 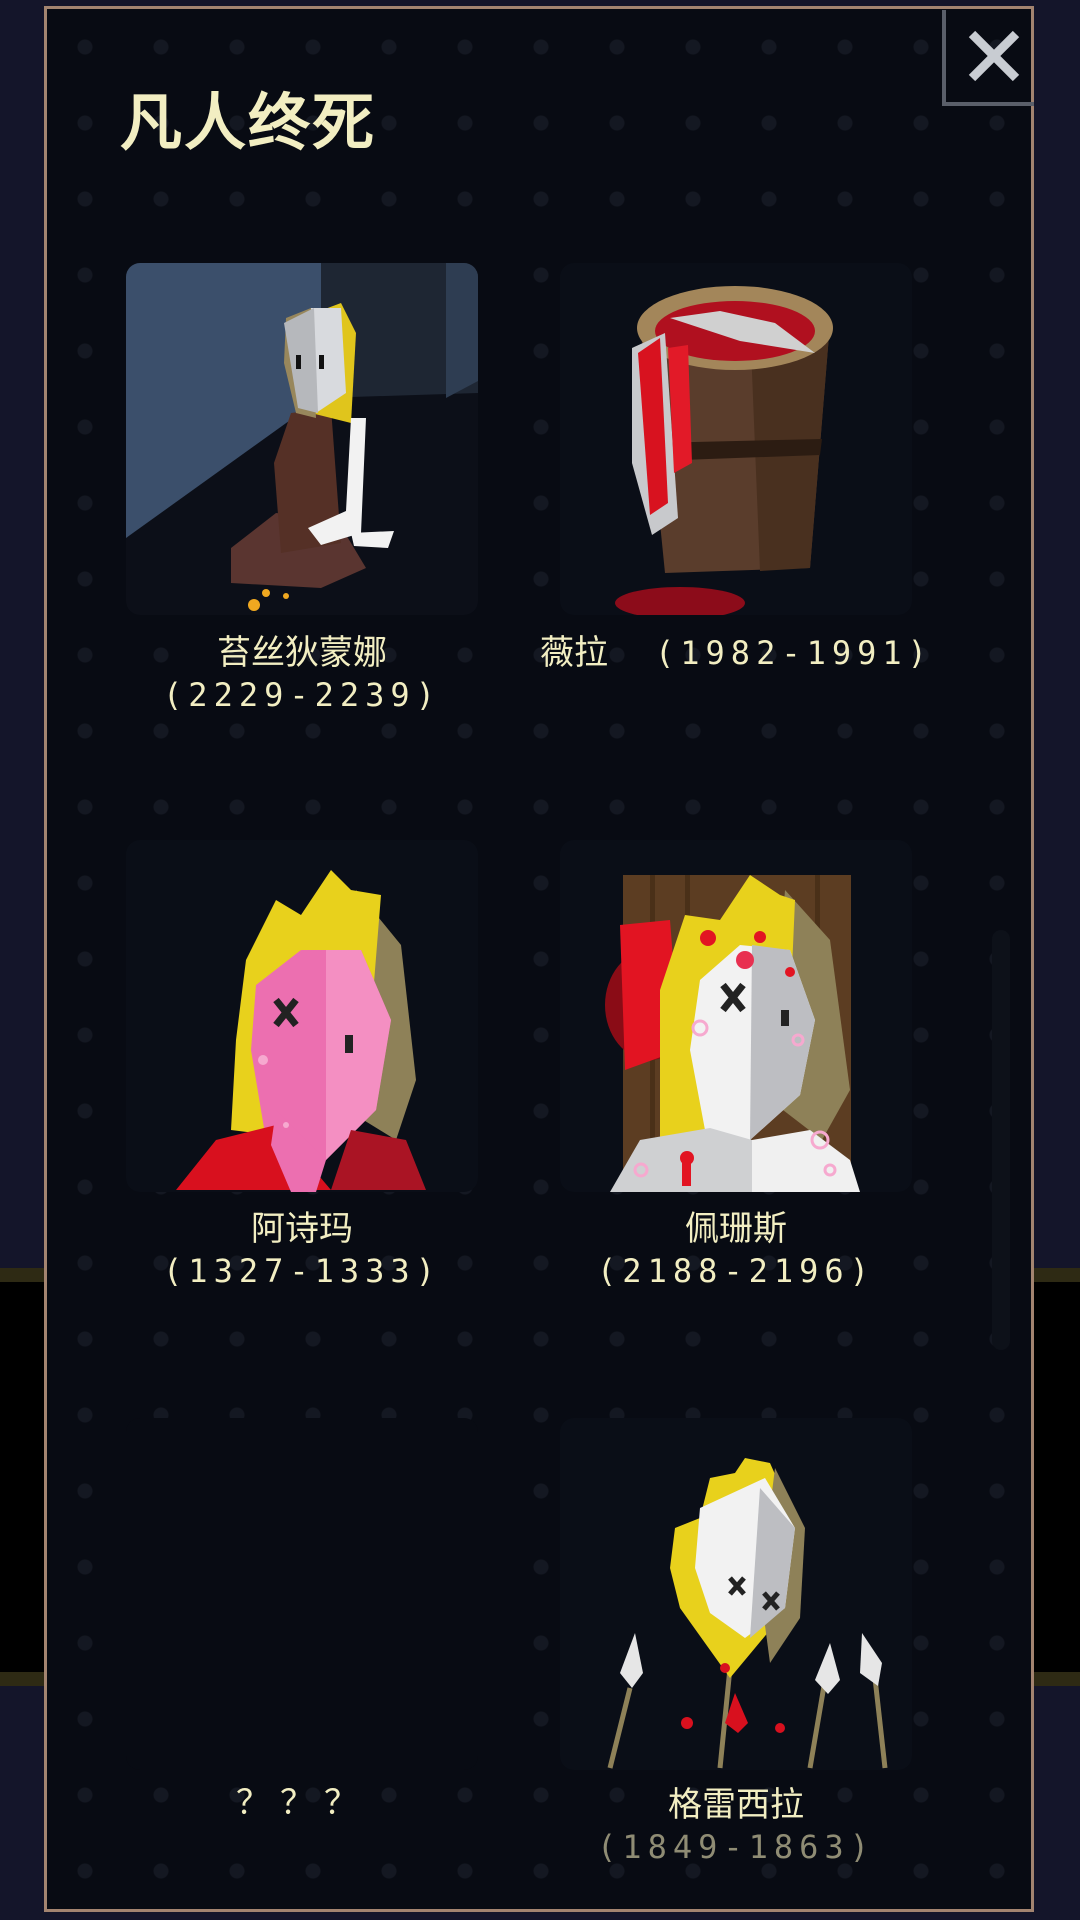 I want to click on card-name: 阿诗玛, so click(x=302, y=1229).